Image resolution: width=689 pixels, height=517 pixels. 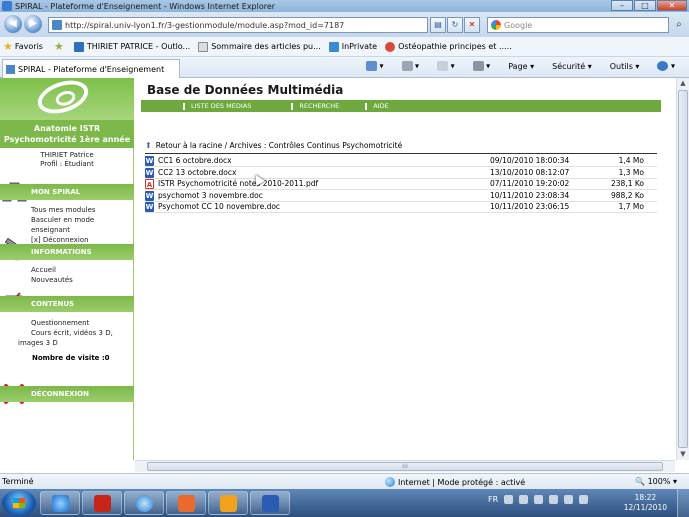 What do you see at coordinates (406, 66) in the screenshot?
I see `rss-icon: ▾` at bounding box center [406, 66].